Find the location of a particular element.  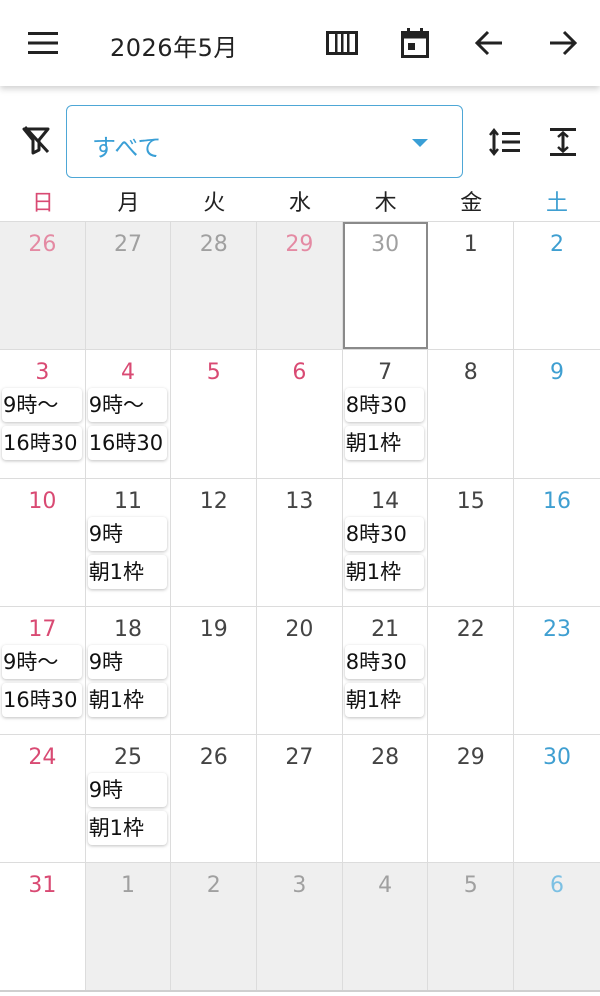

day-cell: 23 is located at coordinates (557, 670).